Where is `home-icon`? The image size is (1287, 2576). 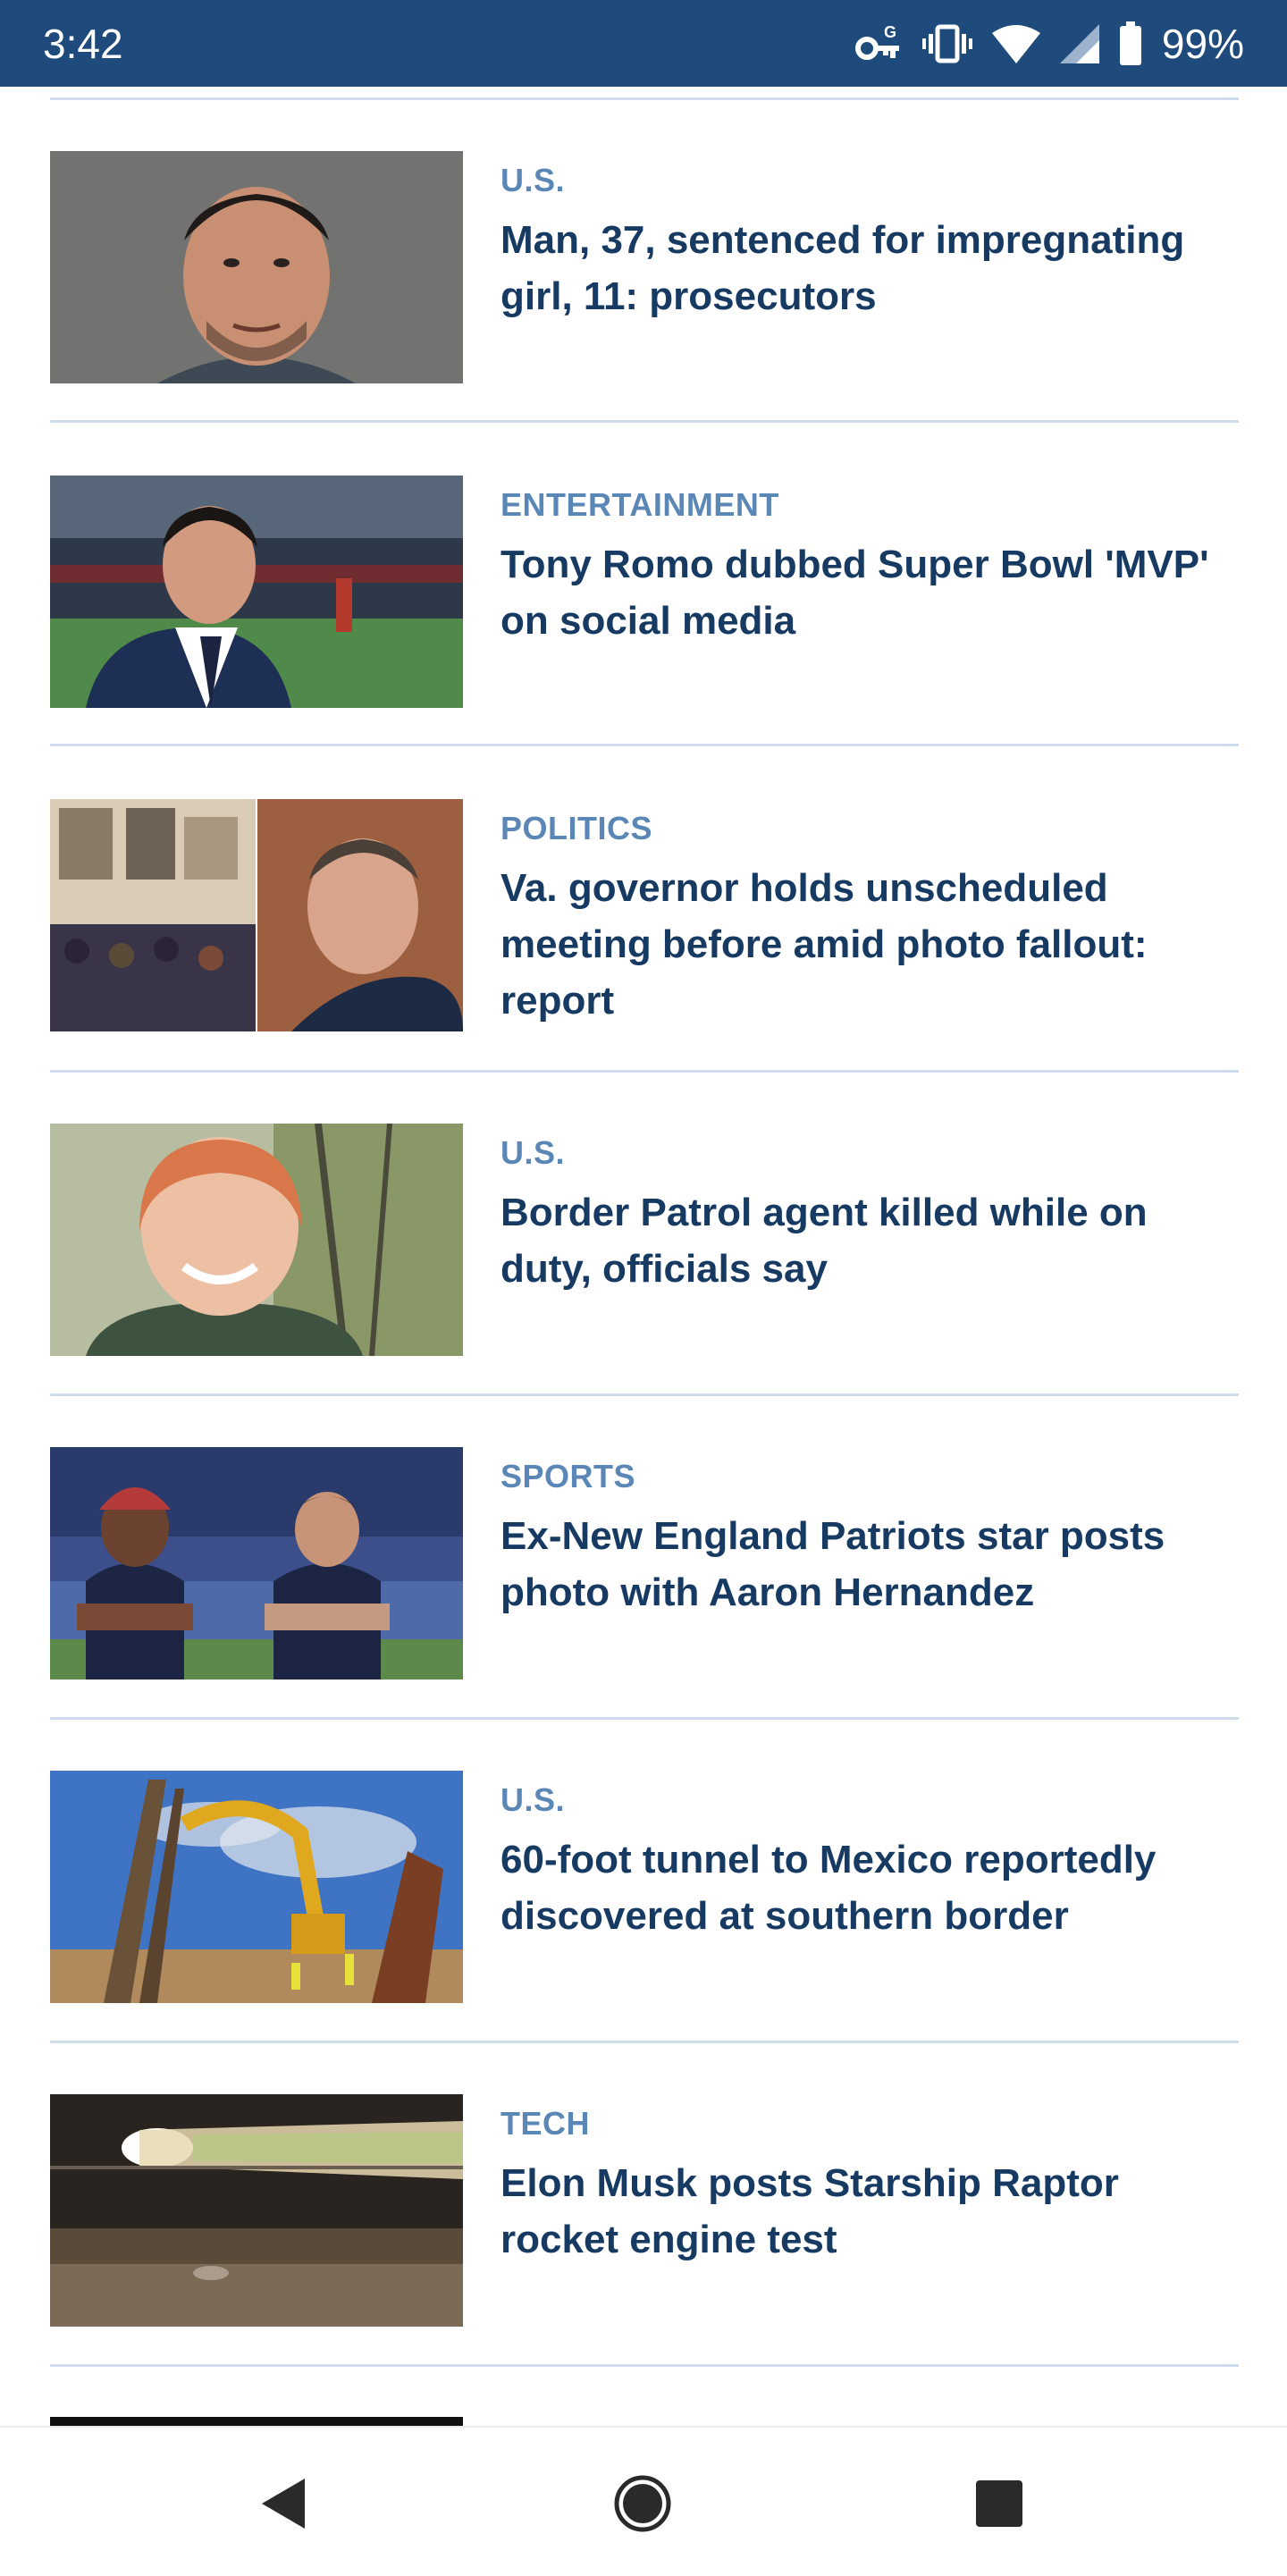
home-icon is located at coordinates (643, 2504).